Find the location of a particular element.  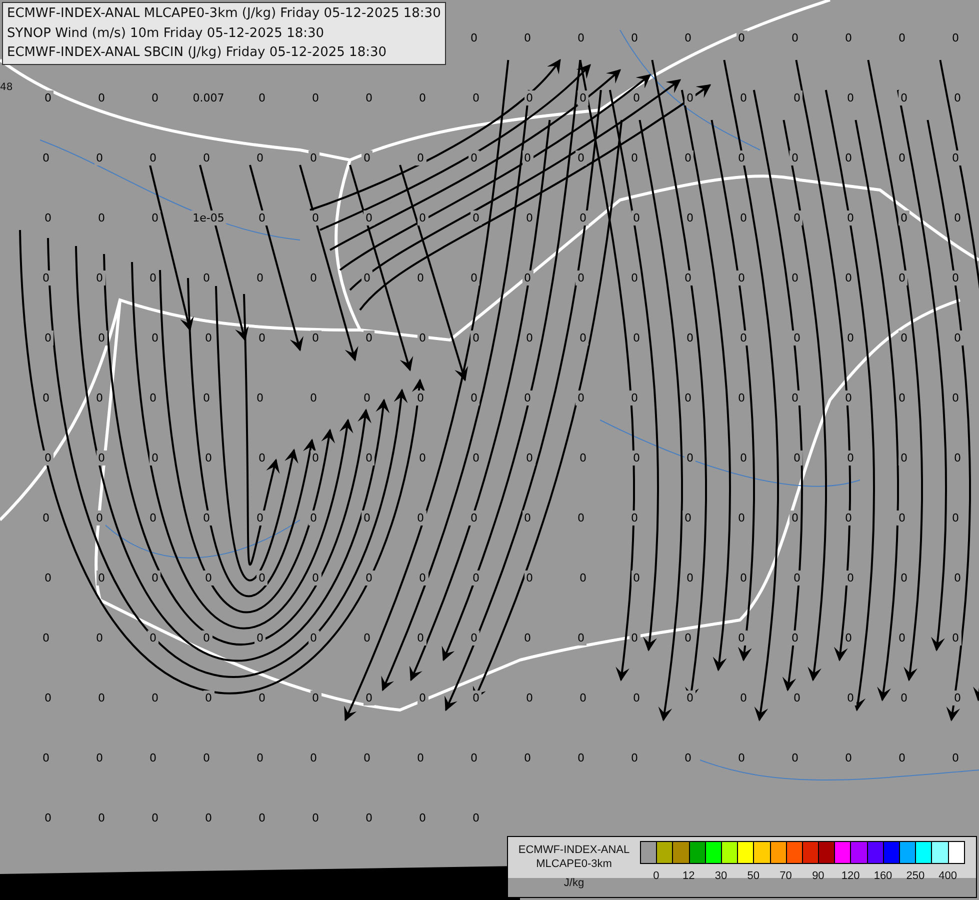

scale-tick-label: 30 is located at coordinates (721, 876).